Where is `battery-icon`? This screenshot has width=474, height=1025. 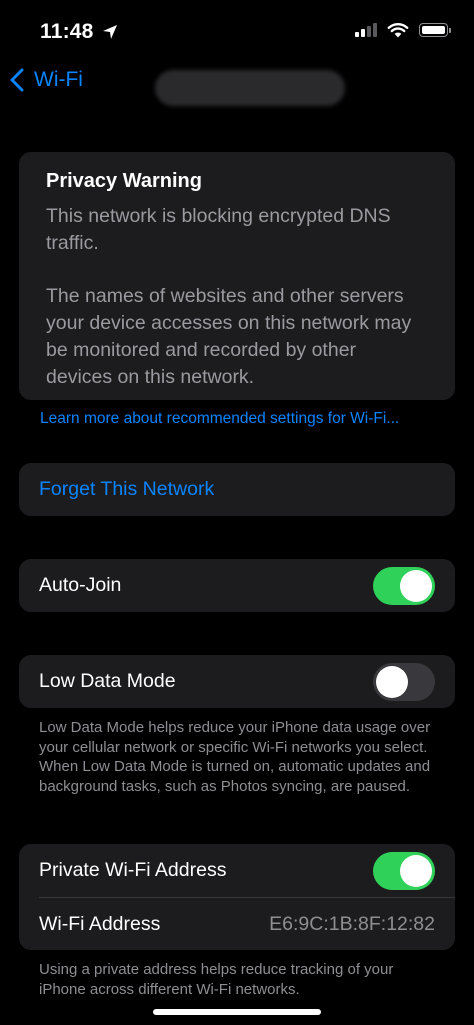
battery-icon is located at coordinates (435, 30).